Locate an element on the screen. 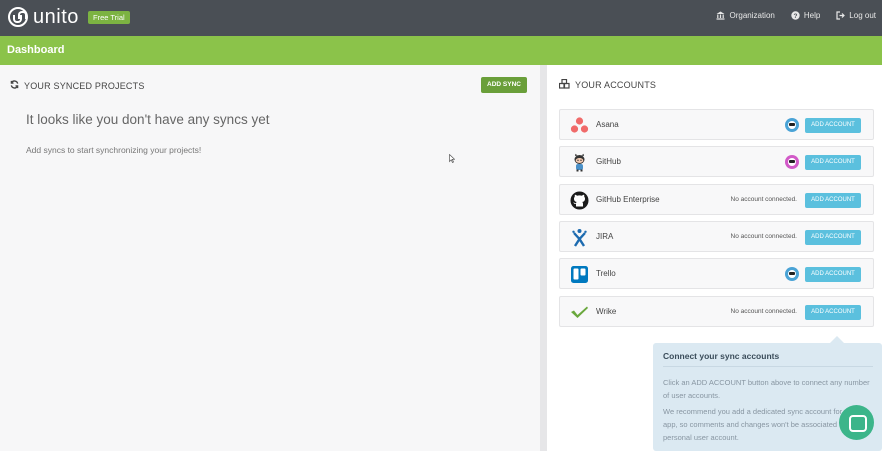  help-link: ? Help is located at coordinates (805, 15).